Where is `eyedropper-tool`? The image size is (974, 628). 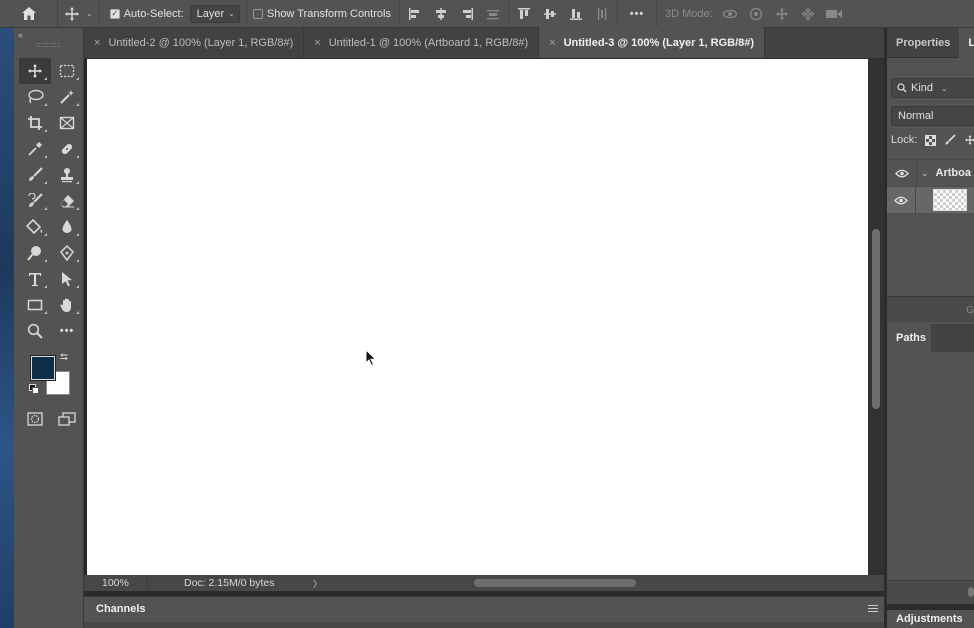
eyedropper-tool is located at coordinates (35, 149).